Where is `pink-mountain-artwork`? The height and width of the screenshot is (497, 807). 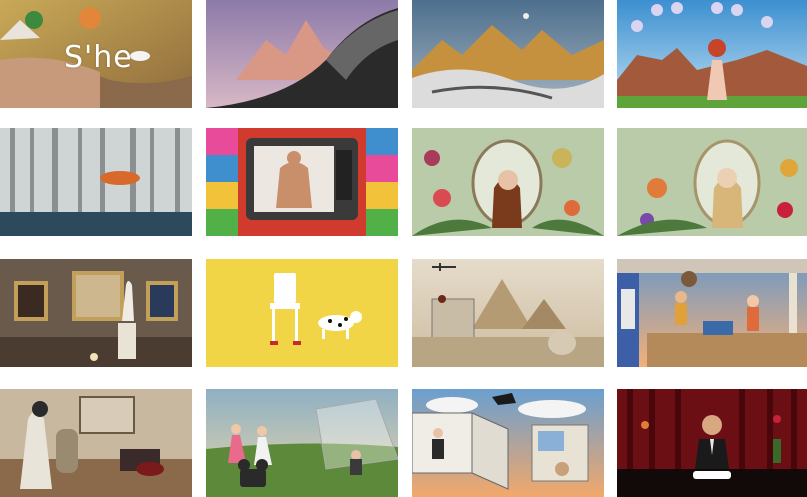
pink-mountain-artwork is located at coordinates (302, 54).